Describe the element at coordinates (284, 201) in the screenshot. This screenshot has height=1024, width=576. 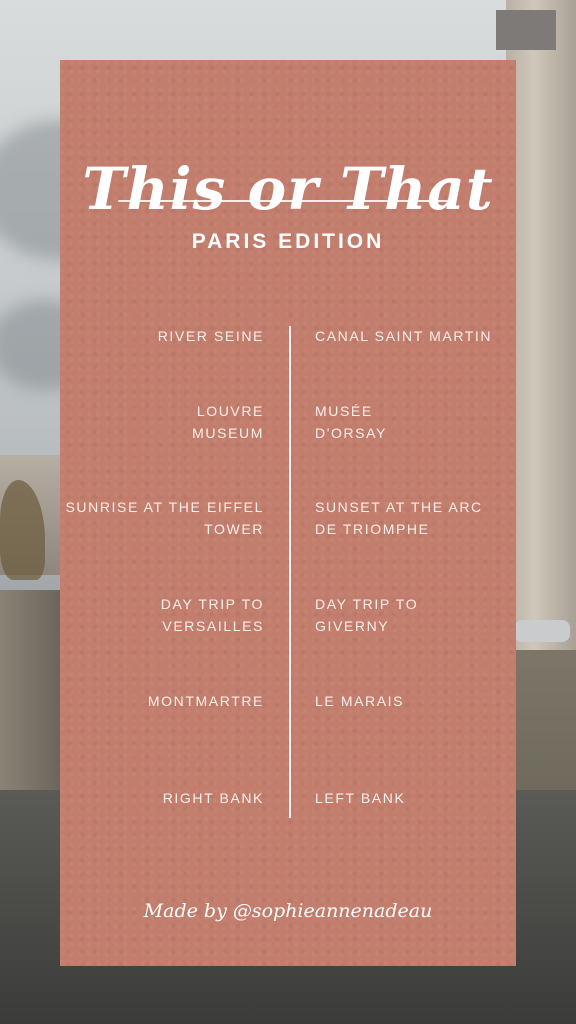
I see `title-underline` at that location.